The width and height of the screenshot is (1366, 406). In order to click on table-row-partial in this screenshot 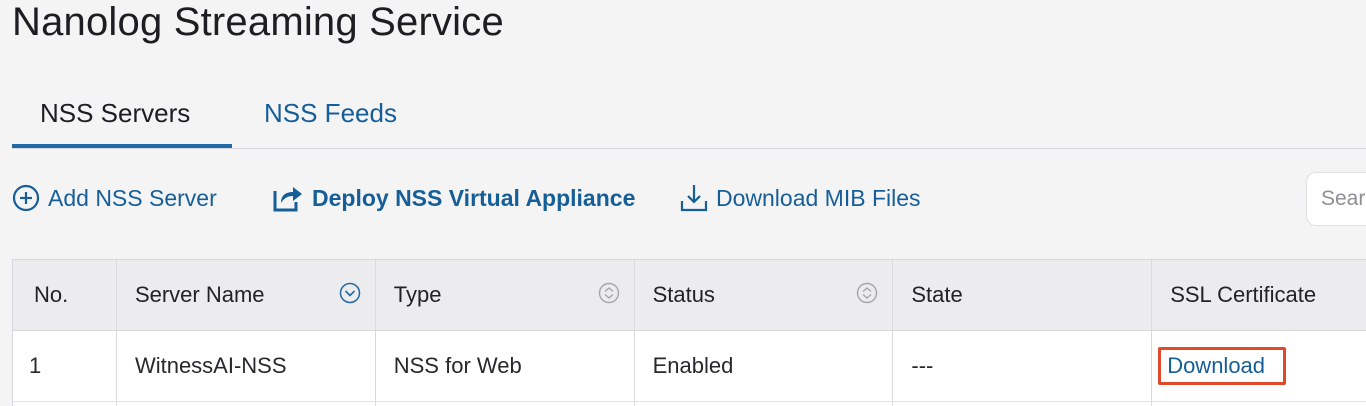, I will do `click(689, 404)`.